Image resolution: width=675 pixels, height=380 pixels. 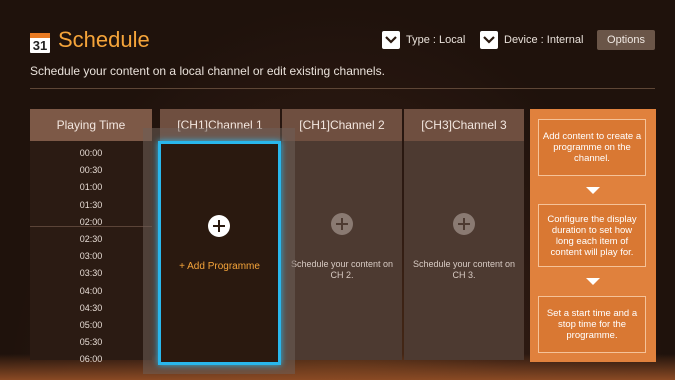 What do you see at coordinates (91, 187) in the screenshot?
I see `time-slot: 01:00` at bounding box center [91, 187].